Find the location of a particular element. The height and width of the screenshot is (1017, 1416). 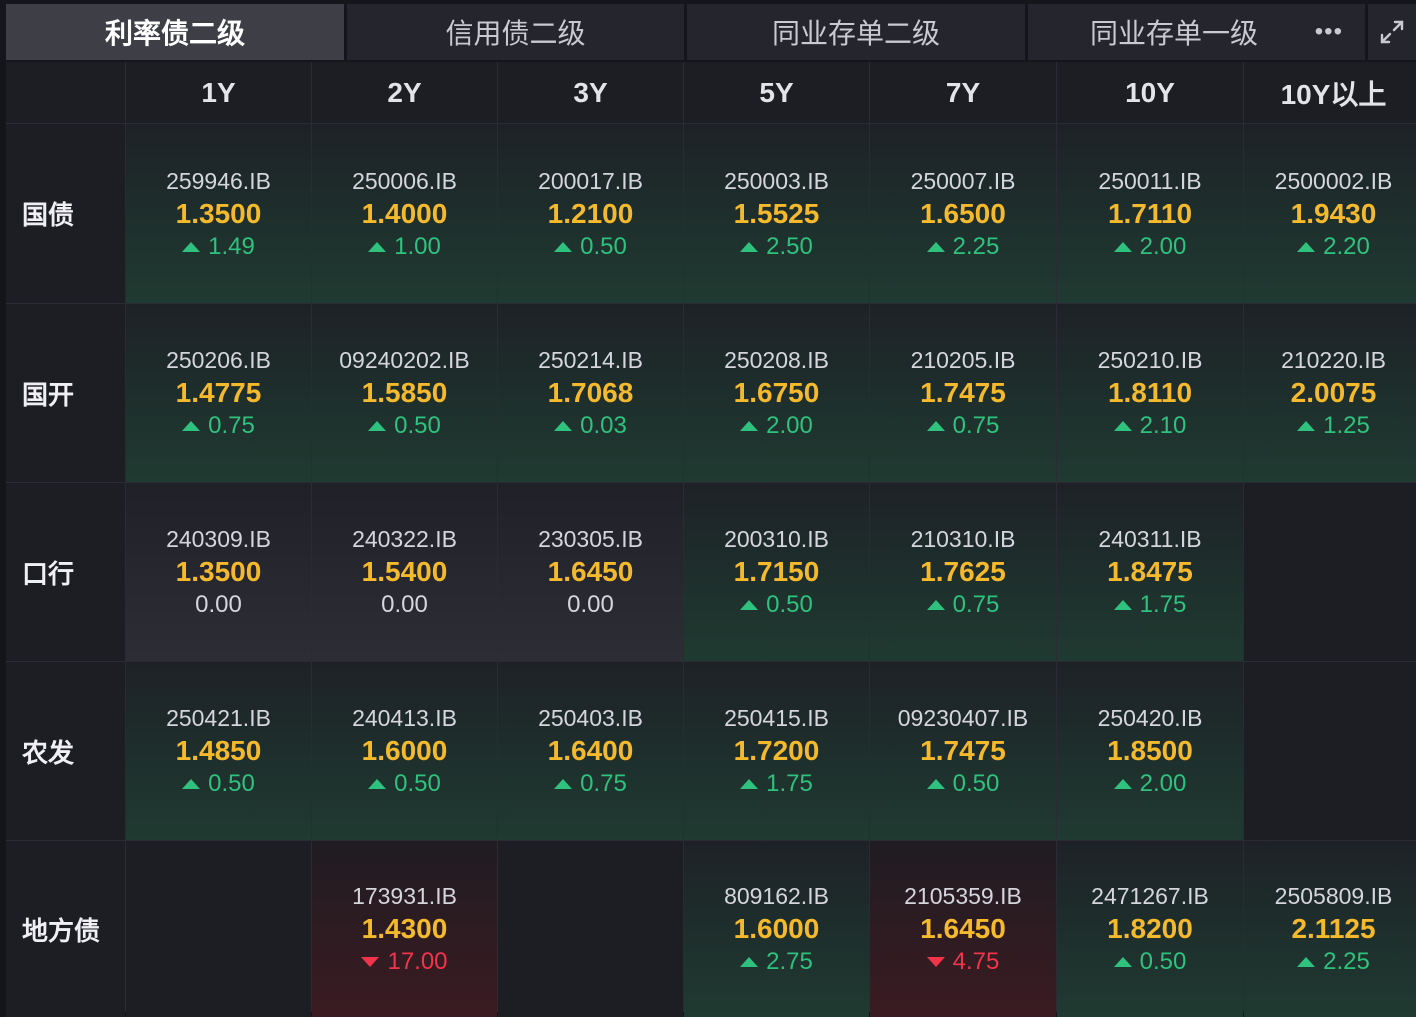

bond-code: 250006.IB is located at coordinates (404, 180).